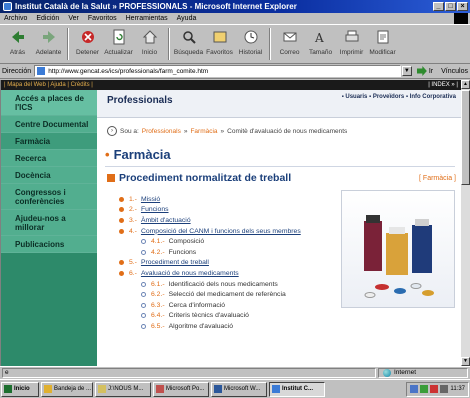 This screenshot has height=398, width=470. What do you see at coordinates (8, 389) in the screenshot?
I see `windows-logo-icon` at bounding box center [8, 389].